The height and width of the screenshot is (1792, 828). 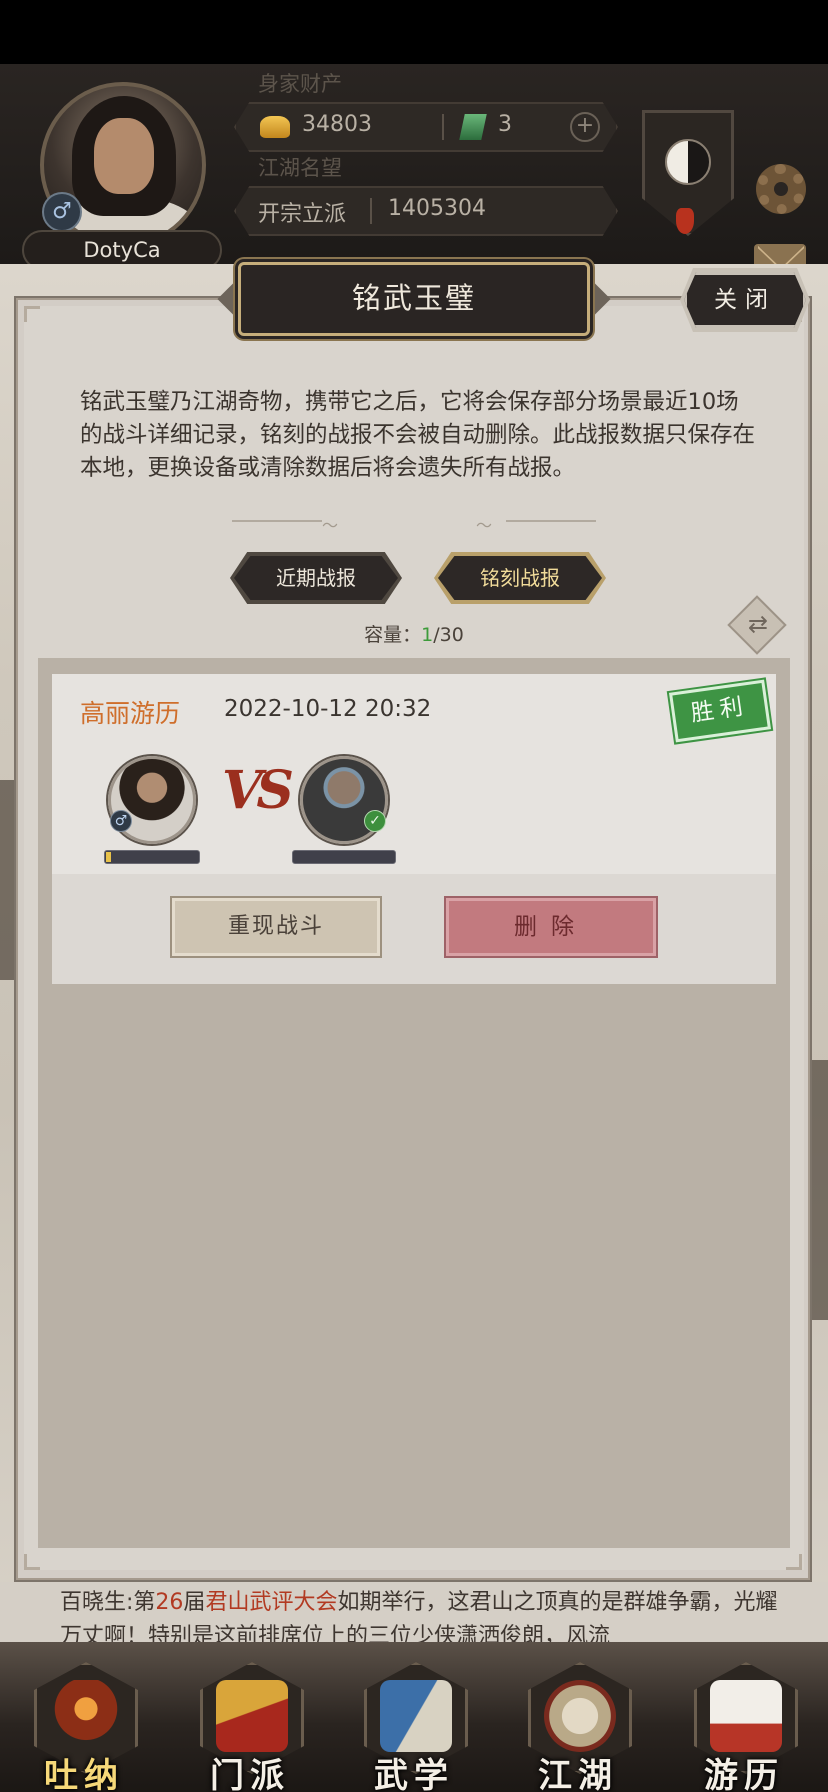 What do you see at coordinates (551, 927) in the screenshot?
I see `delete-record-button: 删除` at bounding box center [551, 927].